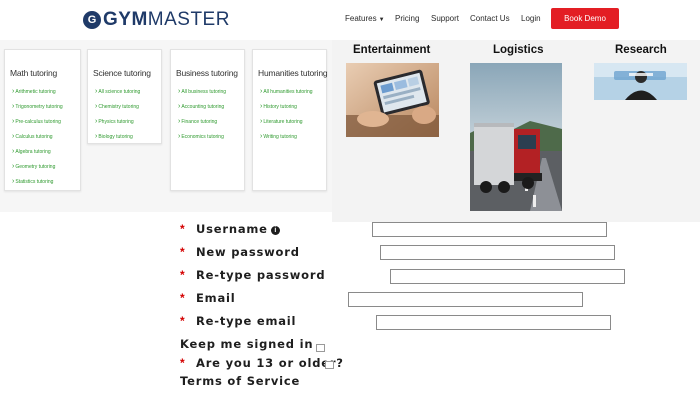  Describe the element at coordinates (248, 252) in the screenshot. I see `new-password-label: New password` at that location.